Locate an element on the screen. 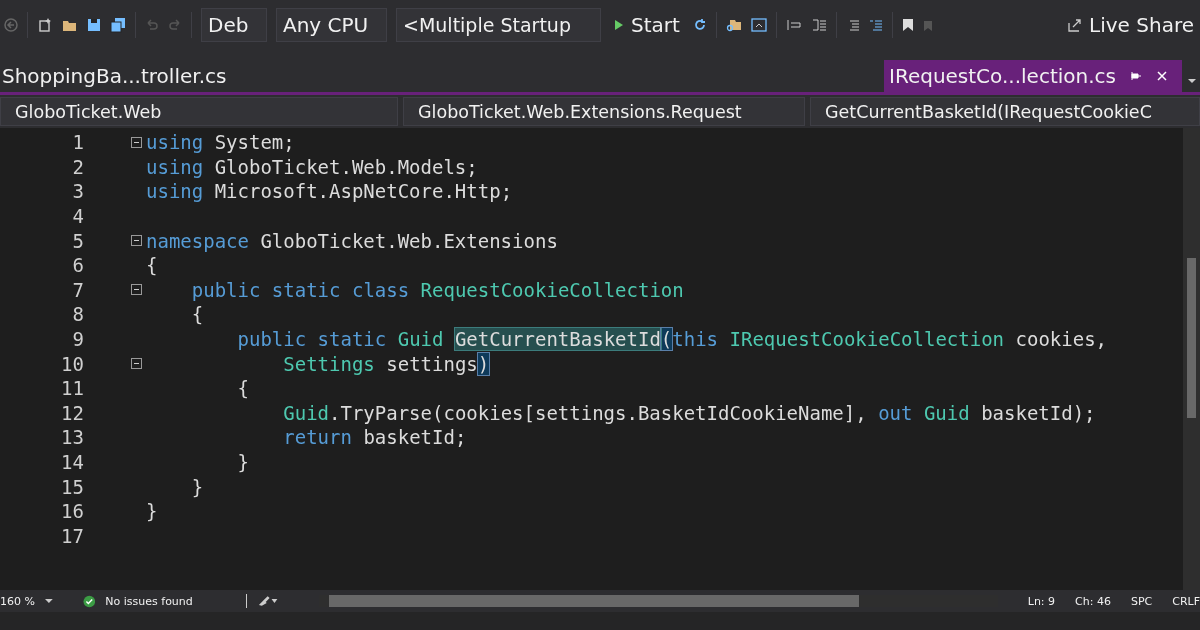  issues-status: No issues found is located at coordinates (171, 601).